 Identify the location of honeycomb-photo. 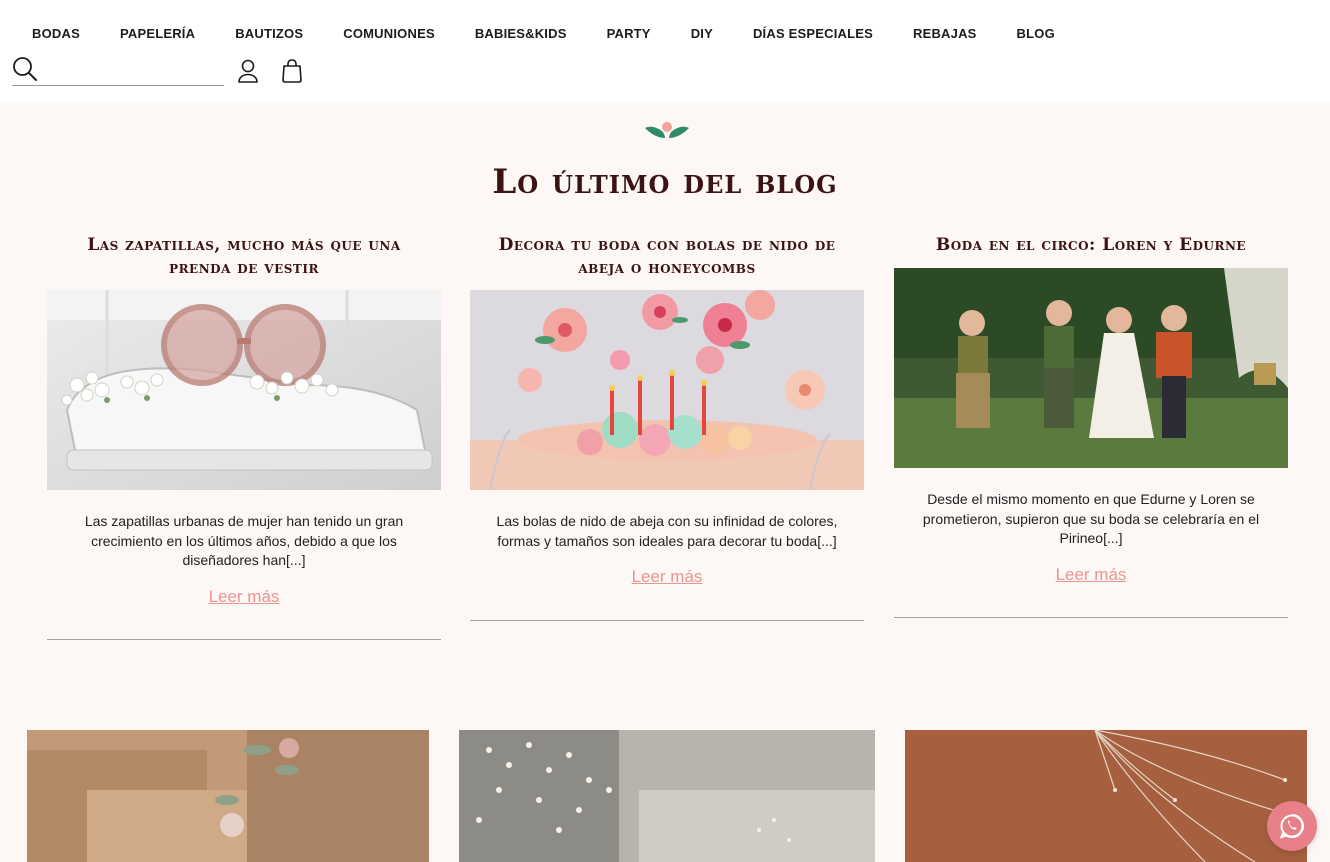
(667, 390).